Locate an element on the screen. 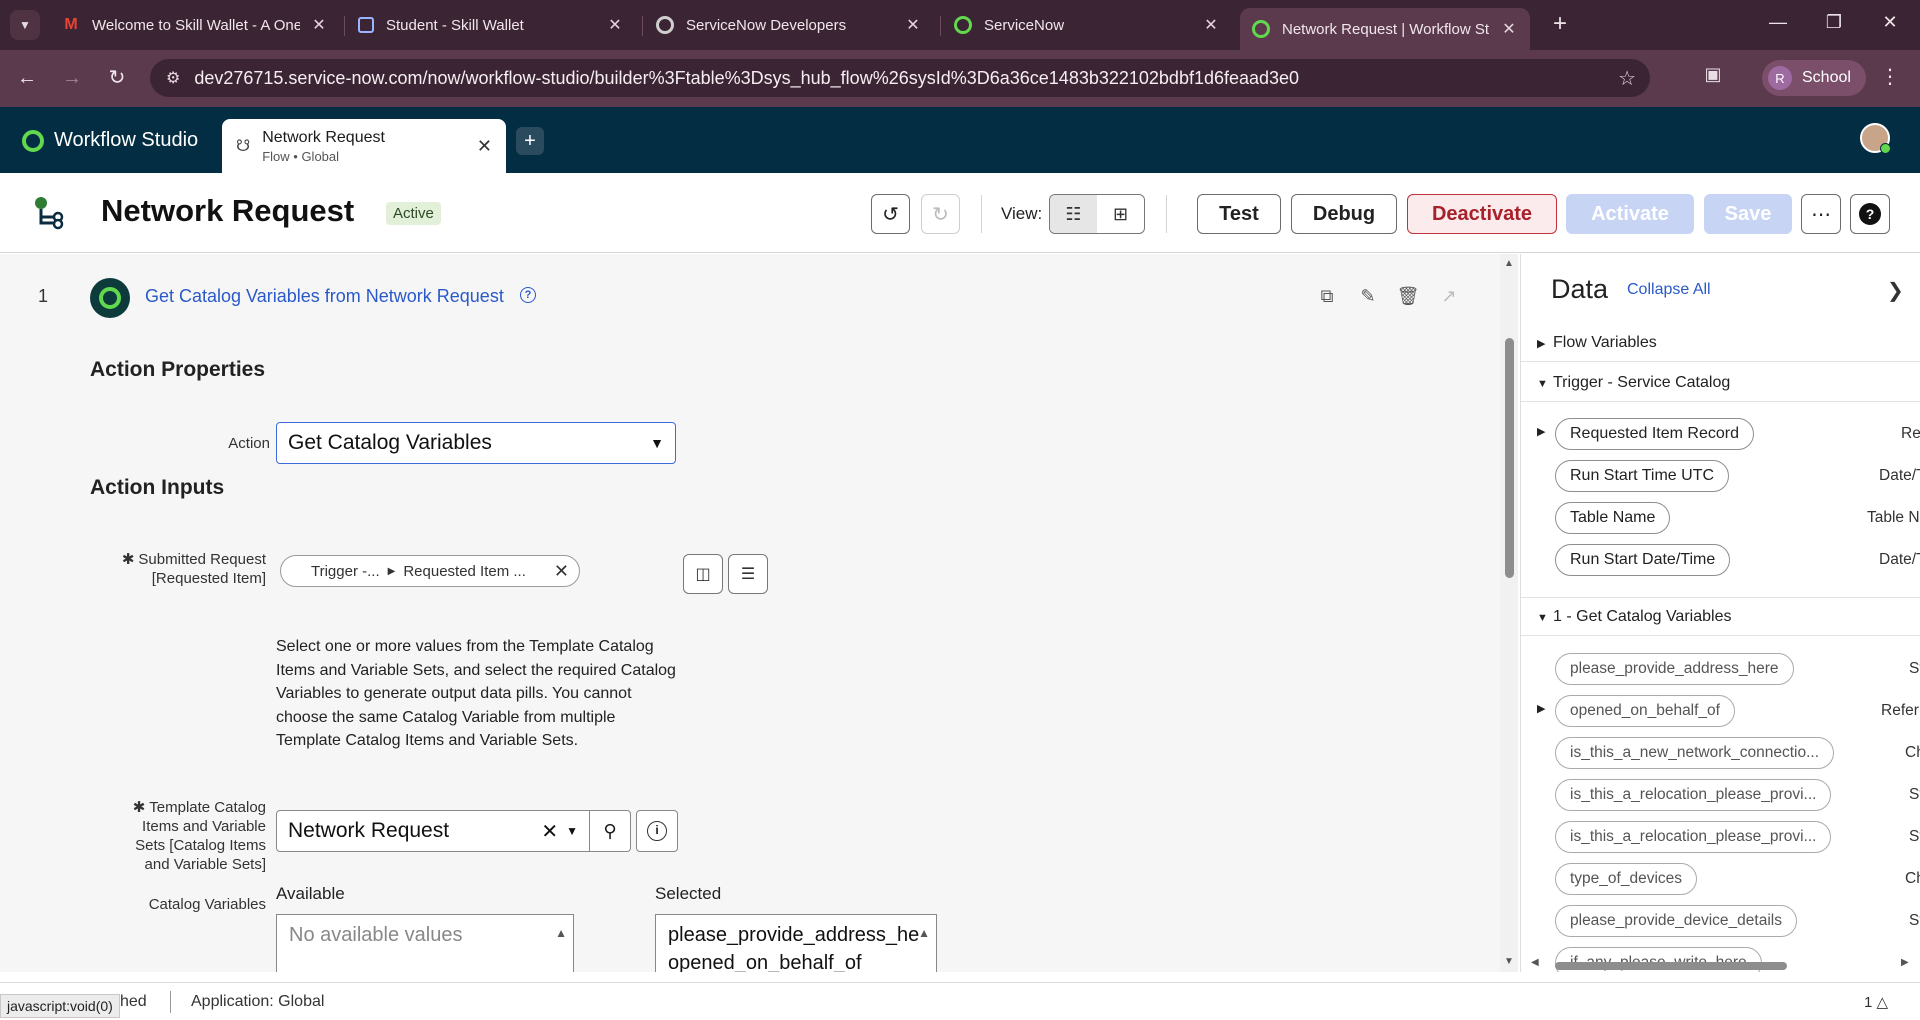  open-external-icon: ↗ is located at coordinates (1449, 296).